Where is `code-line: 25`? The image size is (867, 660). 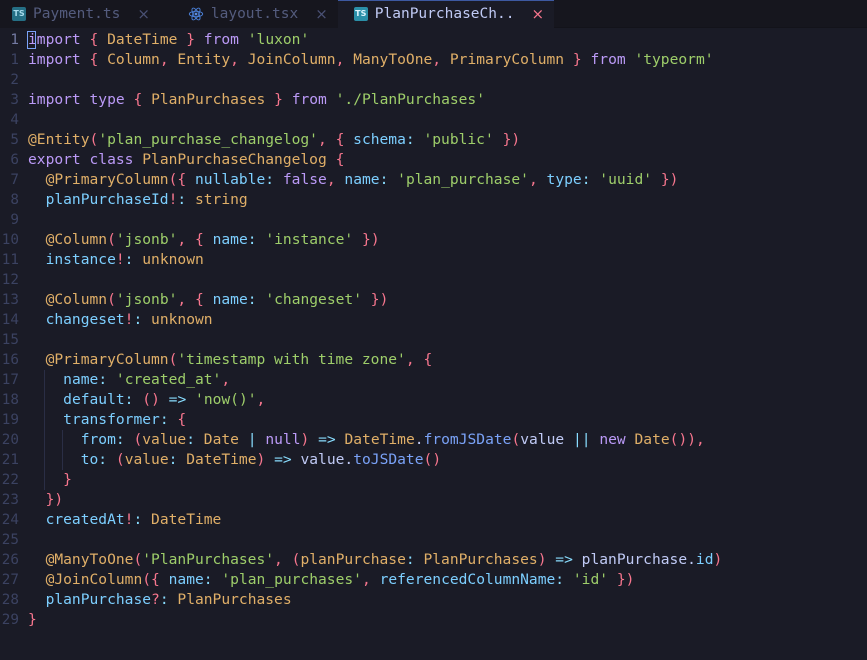 code-line: 25 is located at coordinates (433, 540).